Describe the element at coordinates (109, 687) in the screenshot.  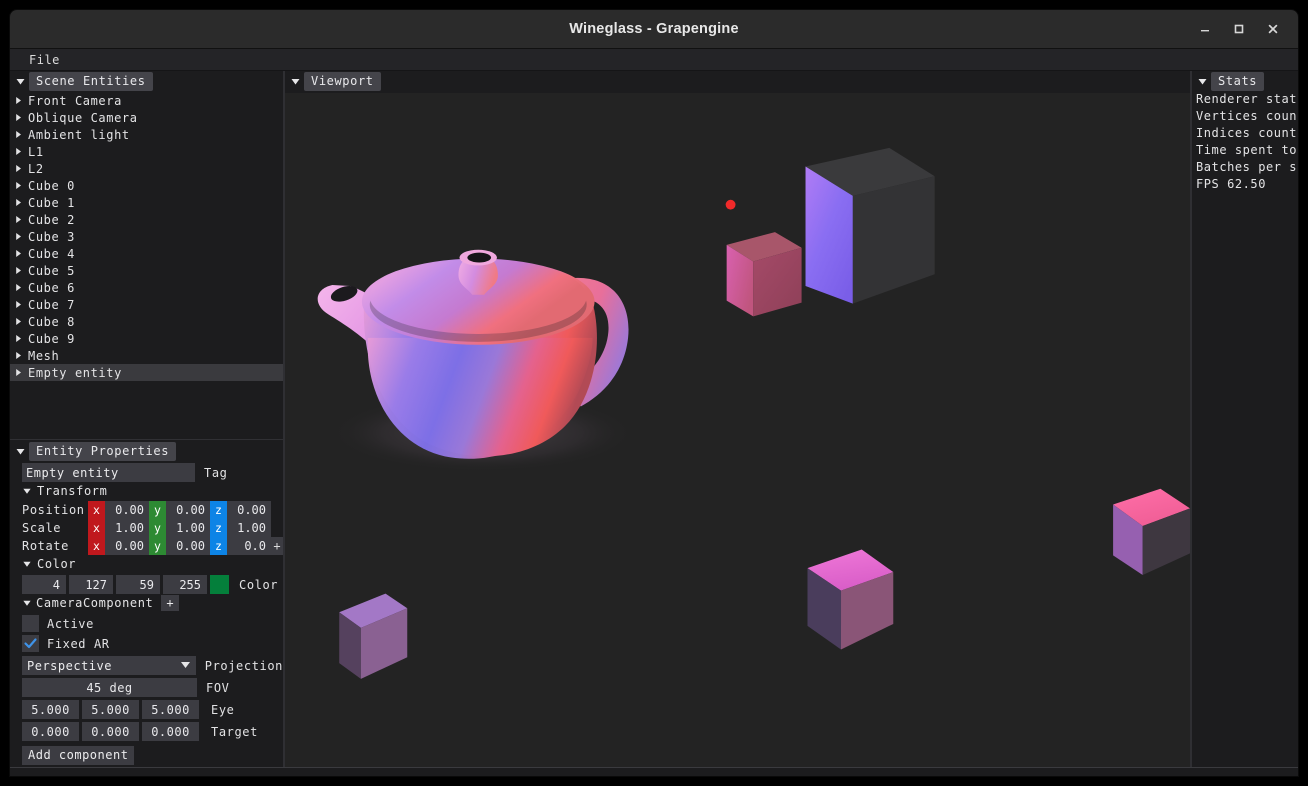
I see `fov-input: 45 deg` at that location.